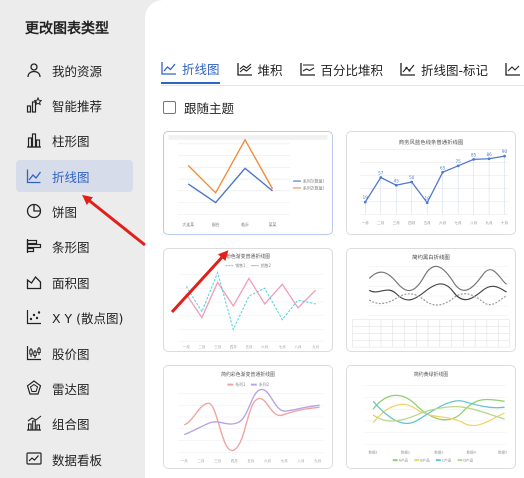 This screenshot has height=478, width=524. Describe the element at coordinates (314, 181) in the screenshot. I see `legend-label: 系列1(数量)` at that location.